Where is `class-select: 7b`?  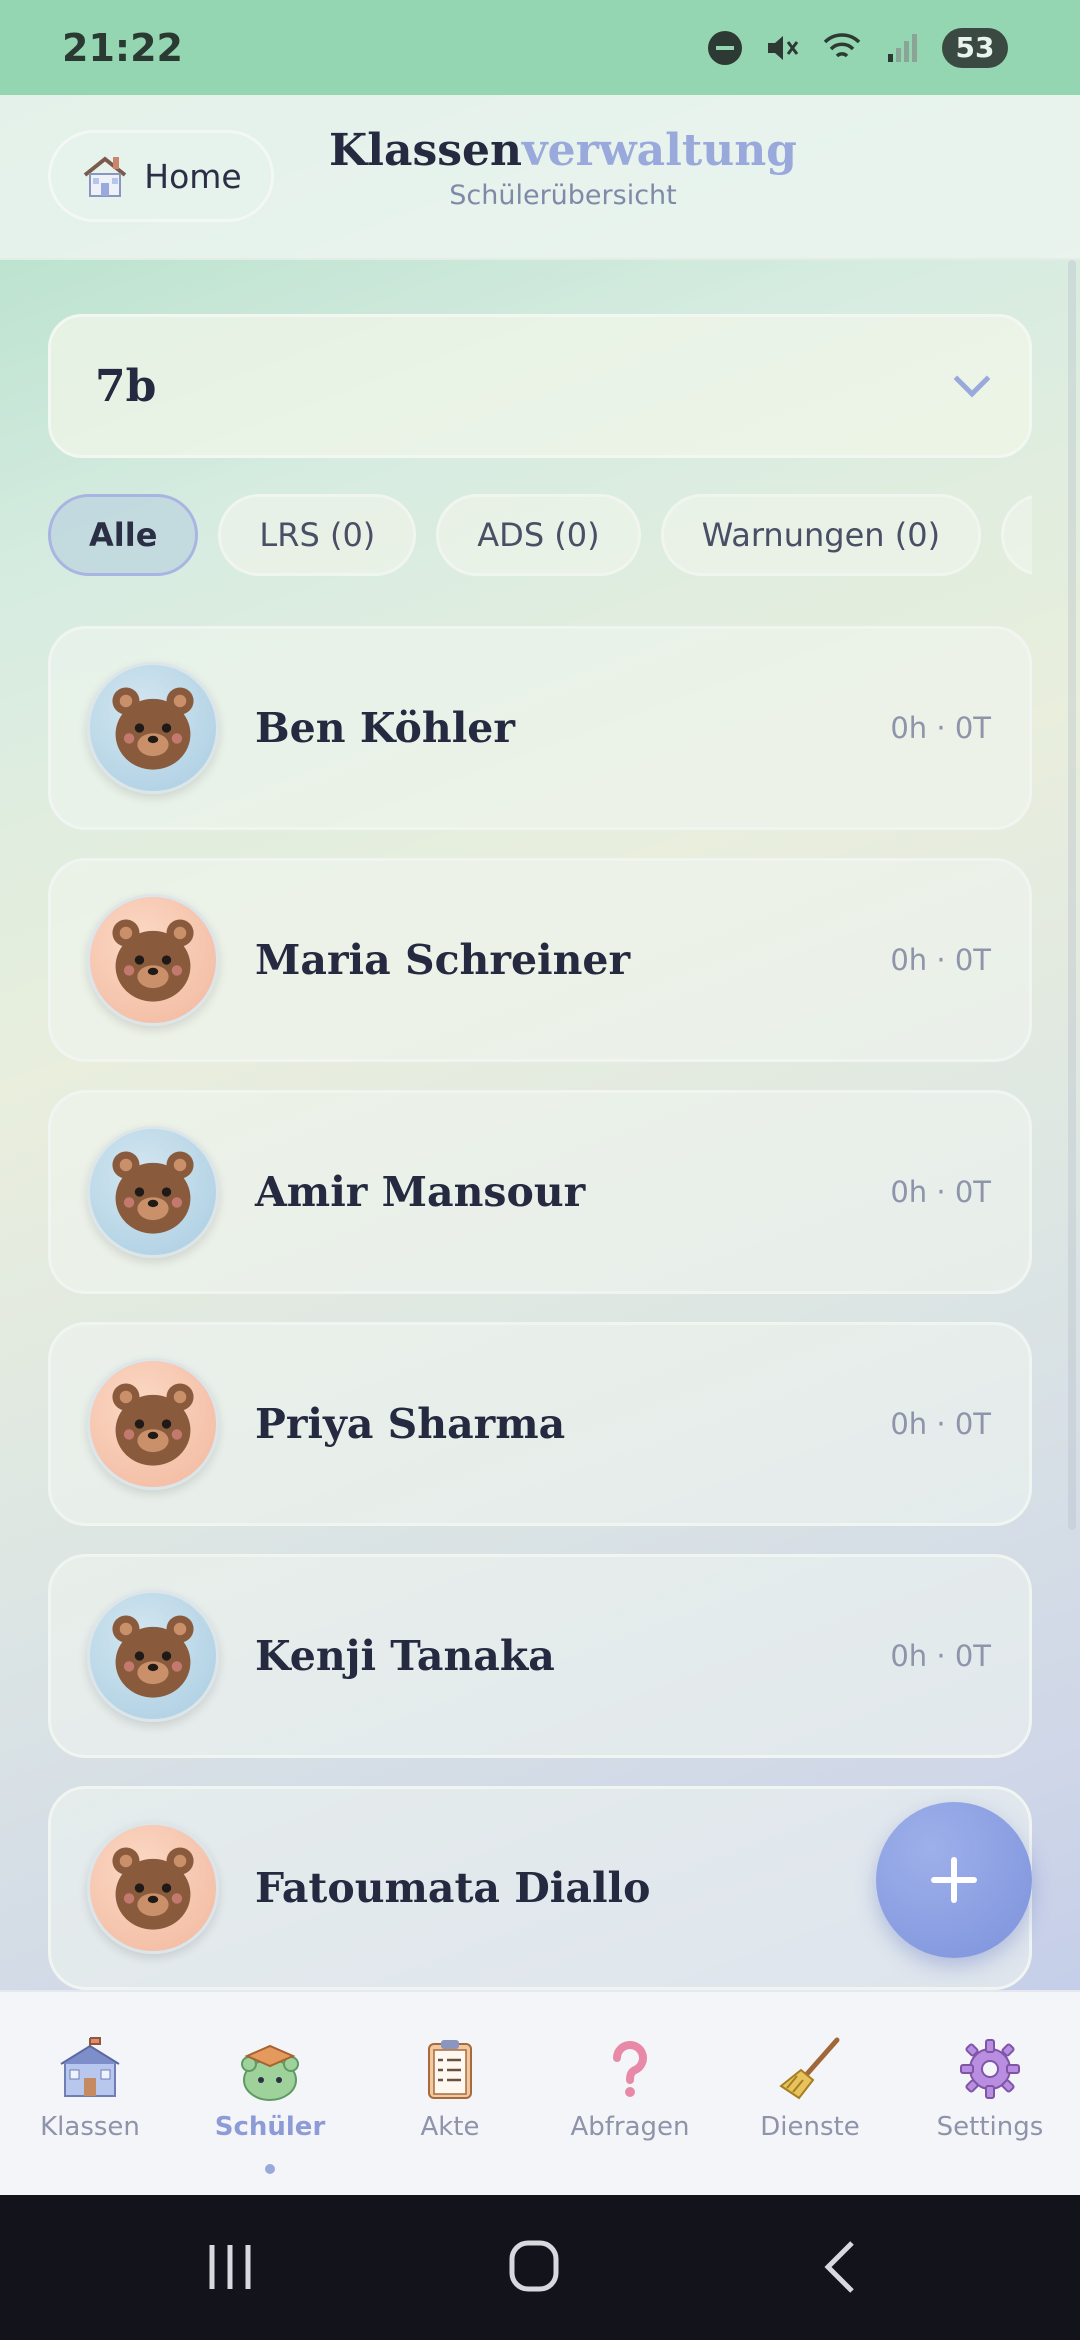
class-select: 7b is located at coordinates (540, 386).